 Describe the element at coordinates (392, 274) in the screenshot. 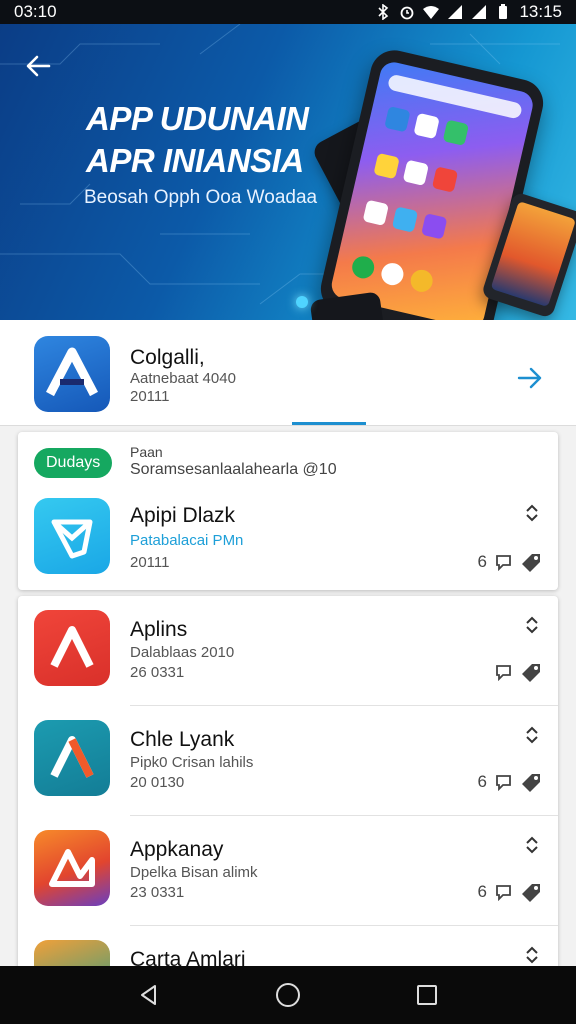

I see `messages-app-icon` at that location.